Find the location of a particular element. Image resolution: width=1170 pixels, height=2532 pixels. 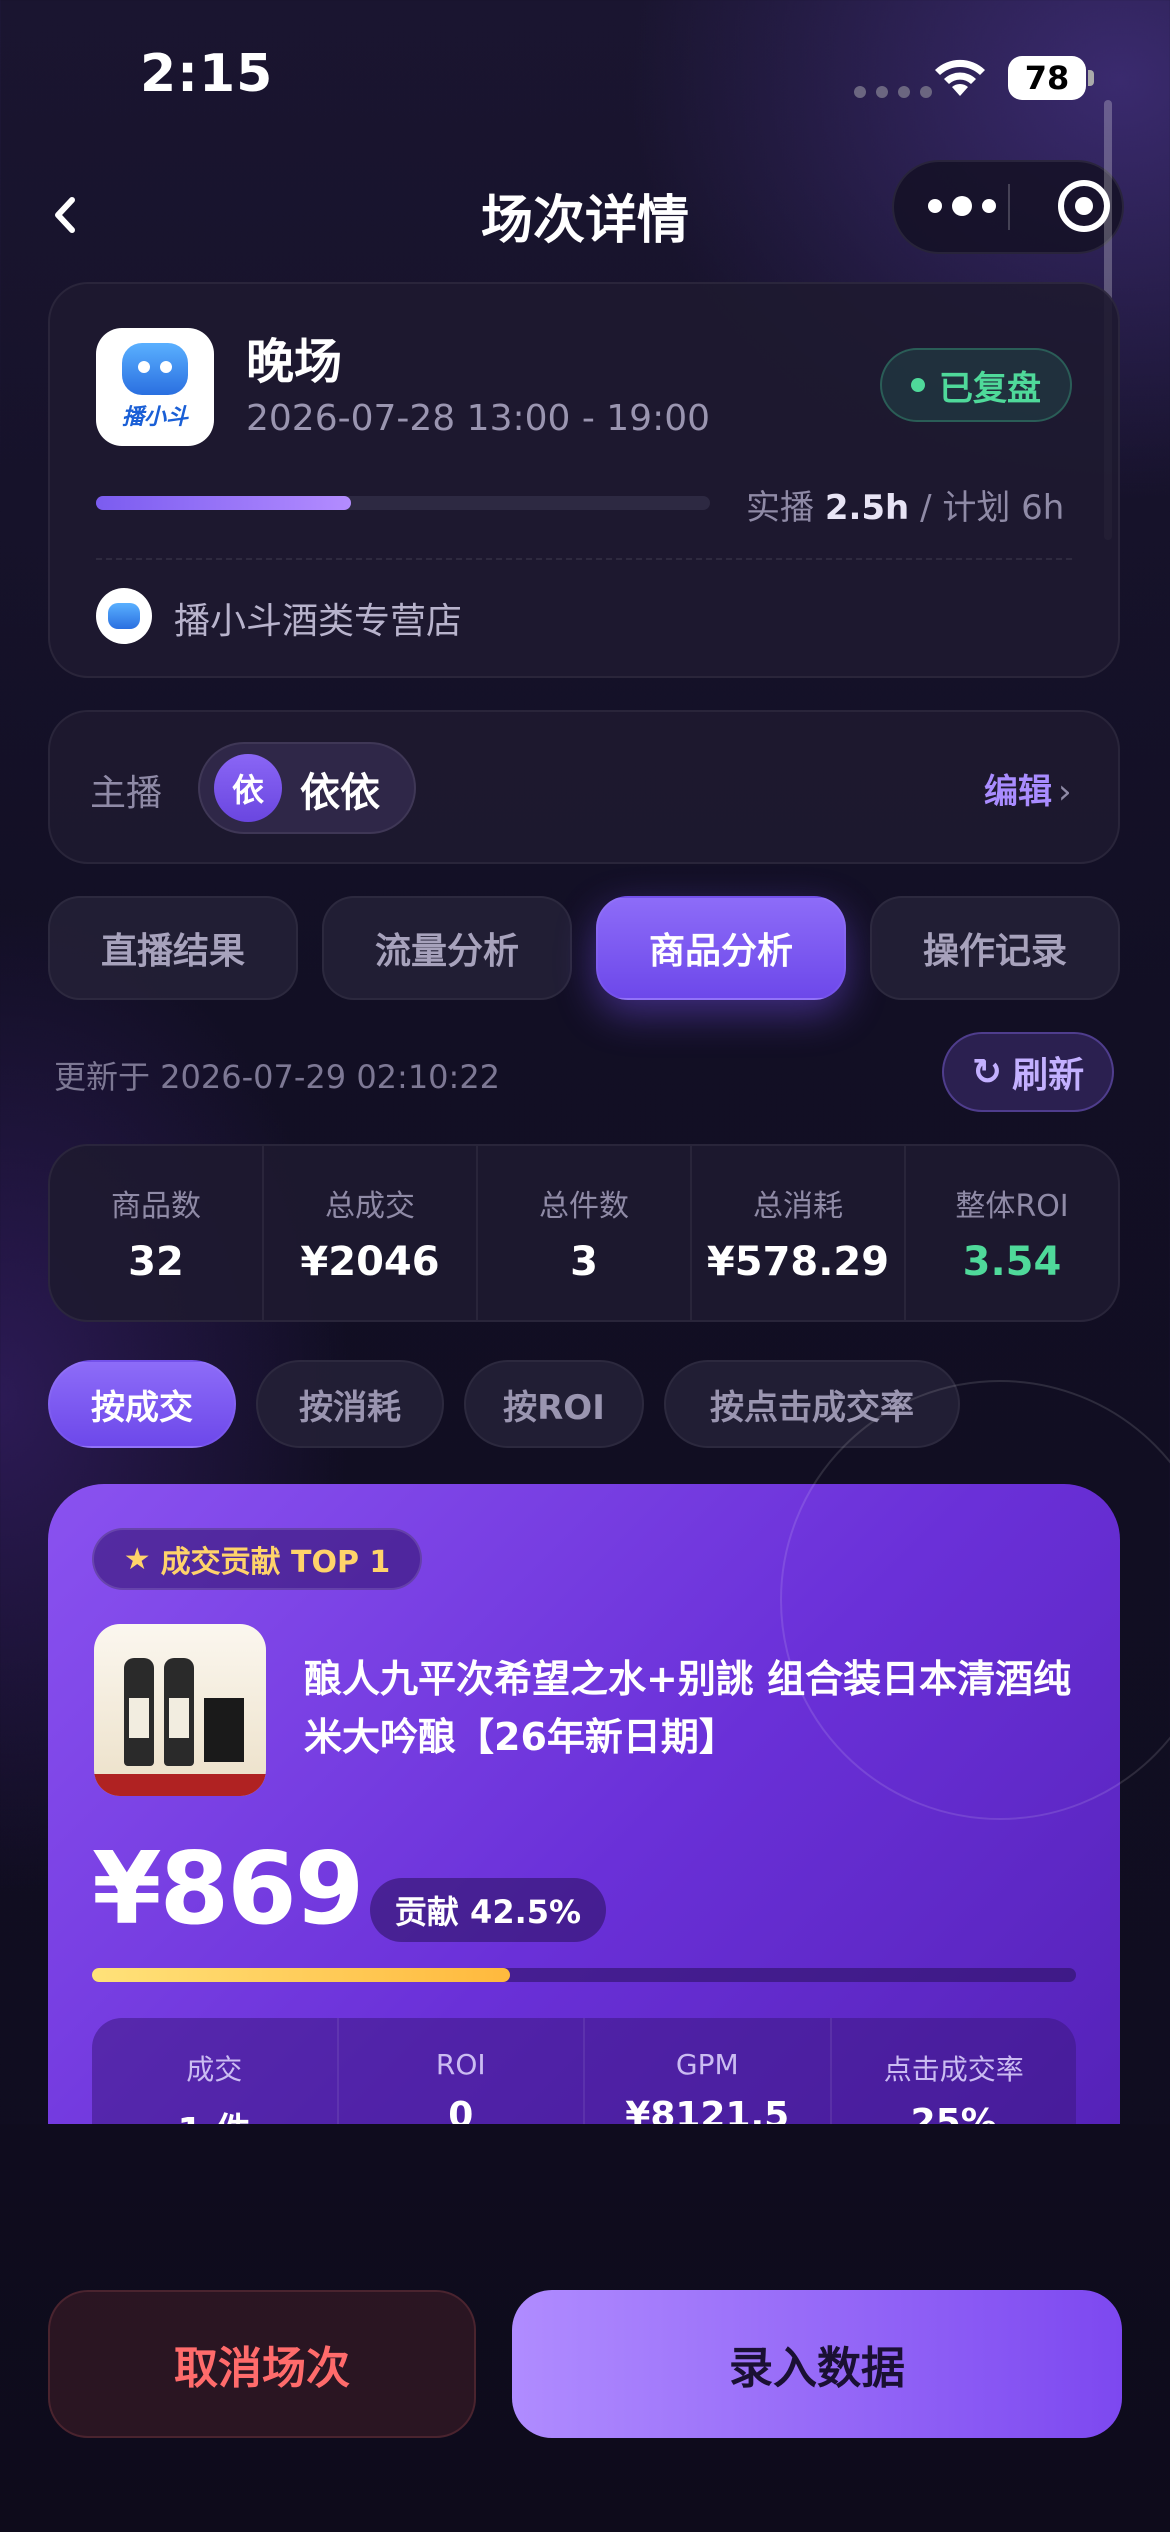

progress-meta: 实播 2.5h / 计划 6h is located at coordinates (905, 504).